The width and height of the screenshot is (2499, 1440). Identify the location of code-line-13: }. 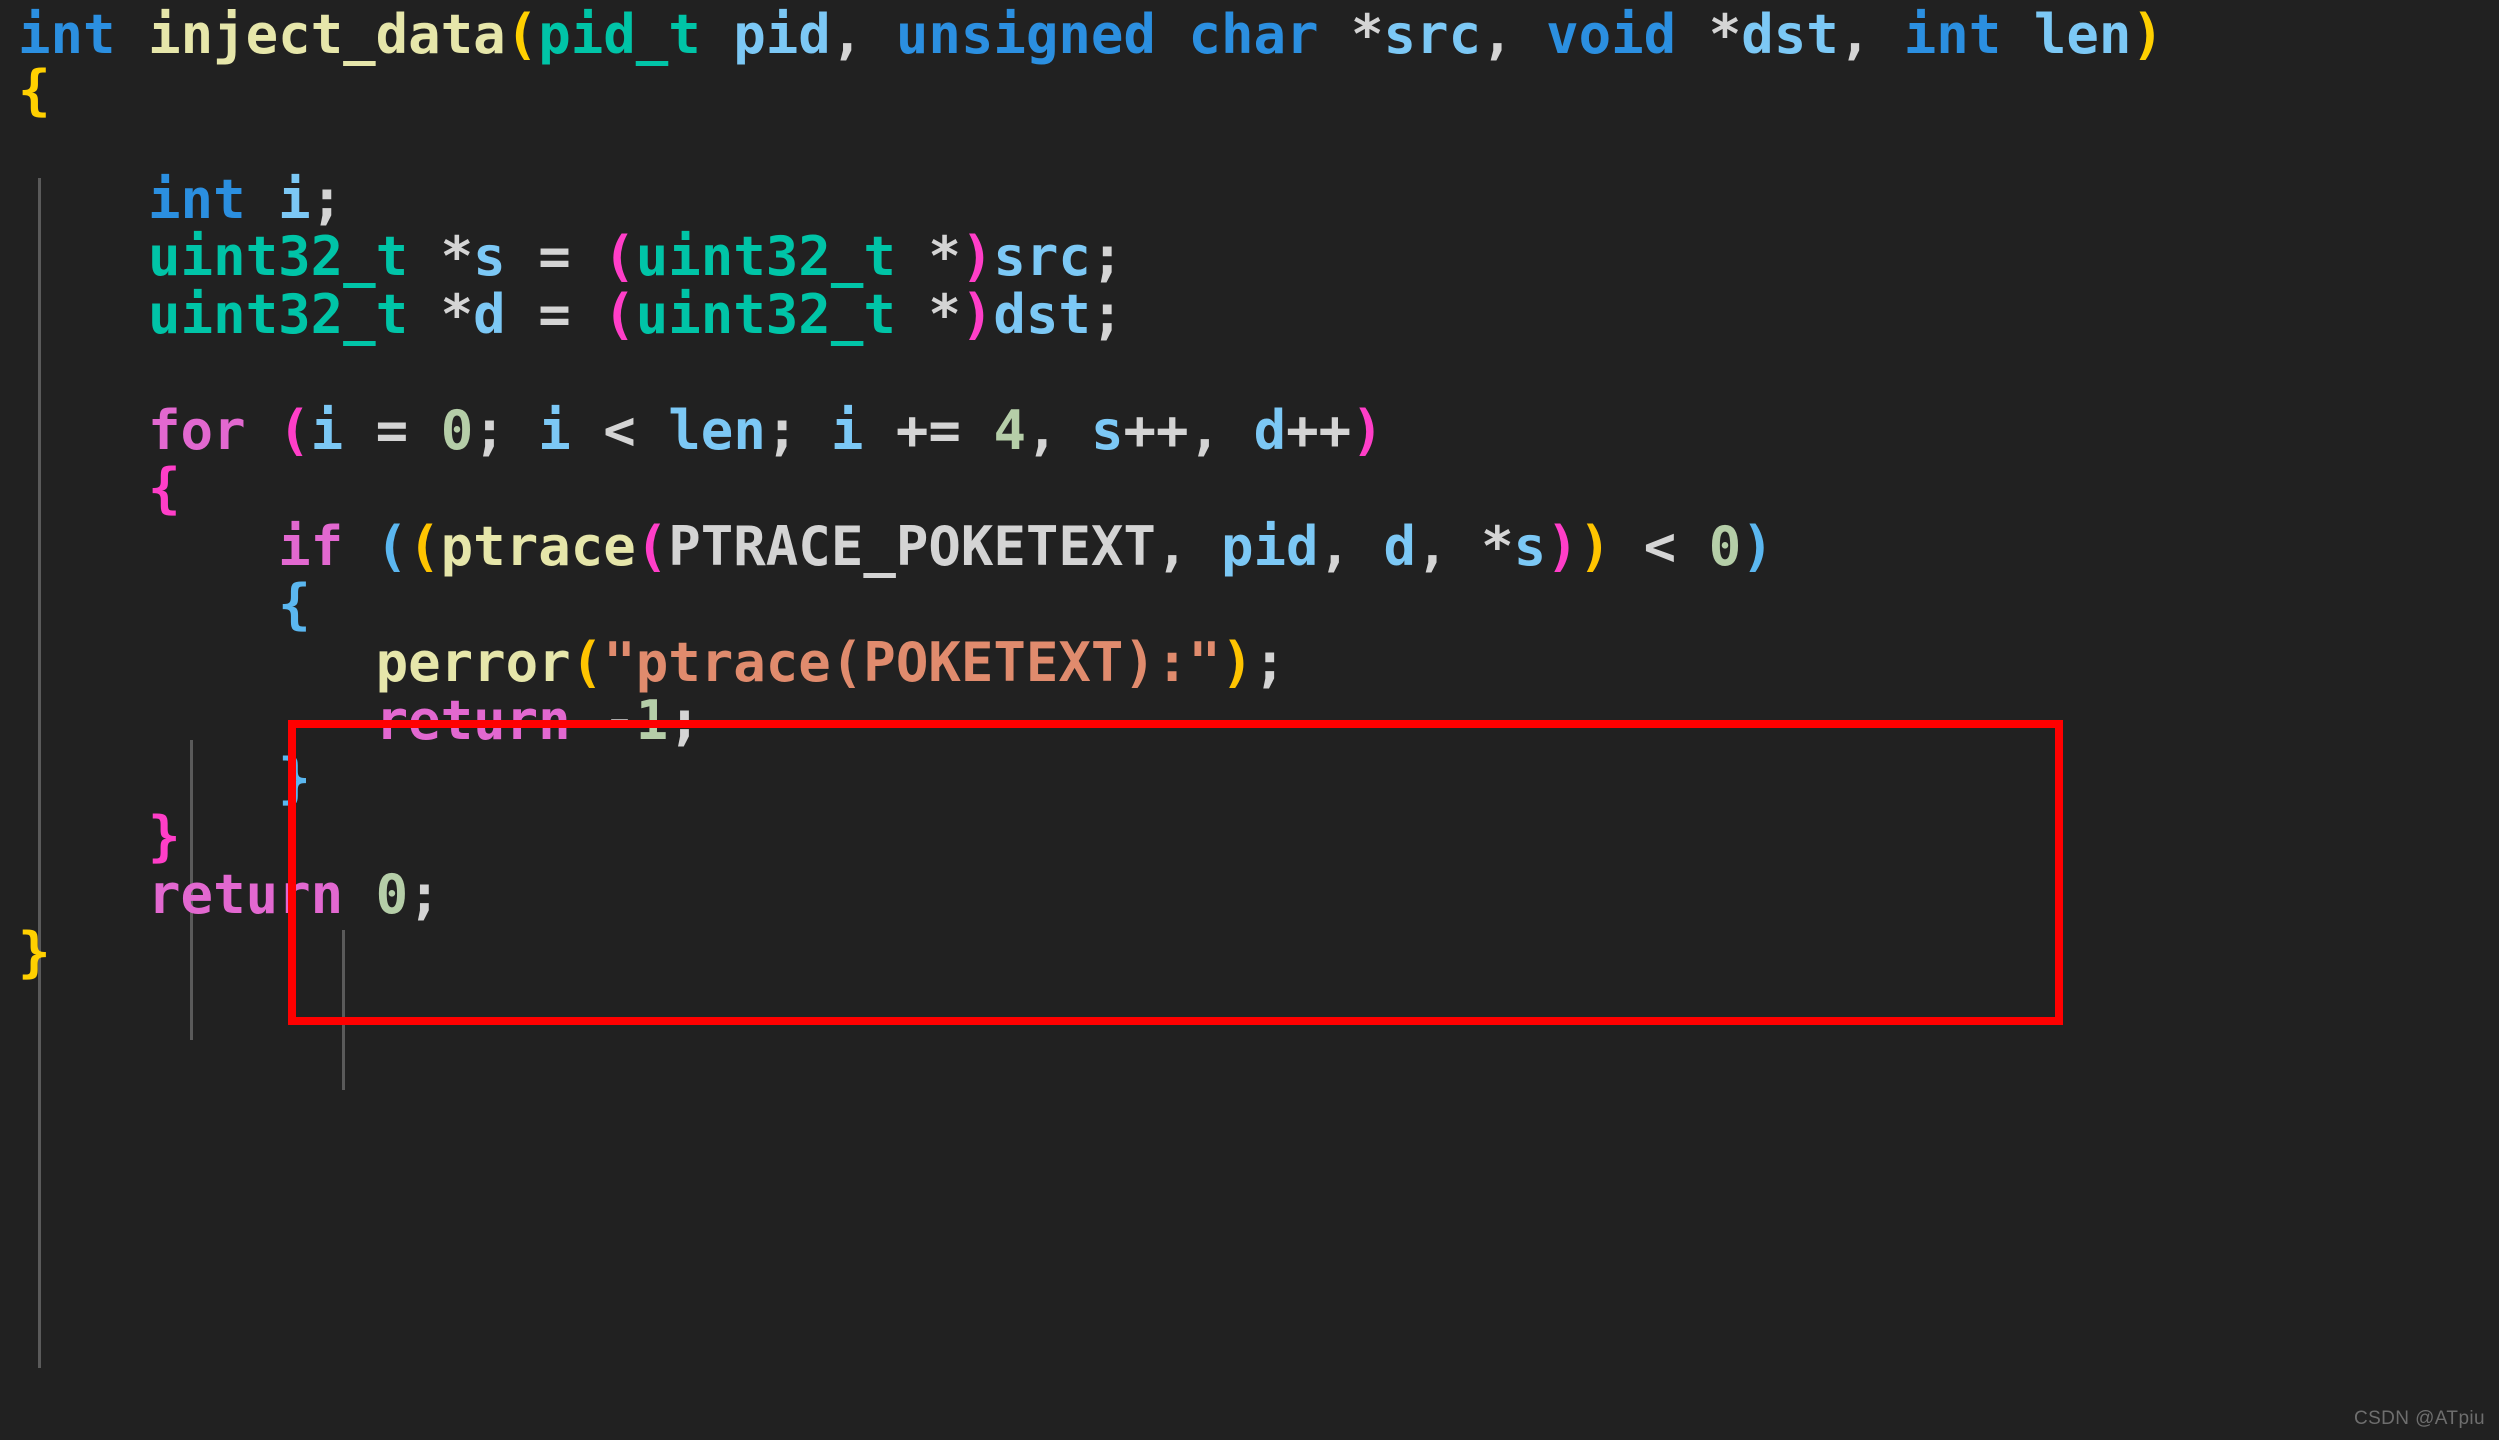
(164, 779).